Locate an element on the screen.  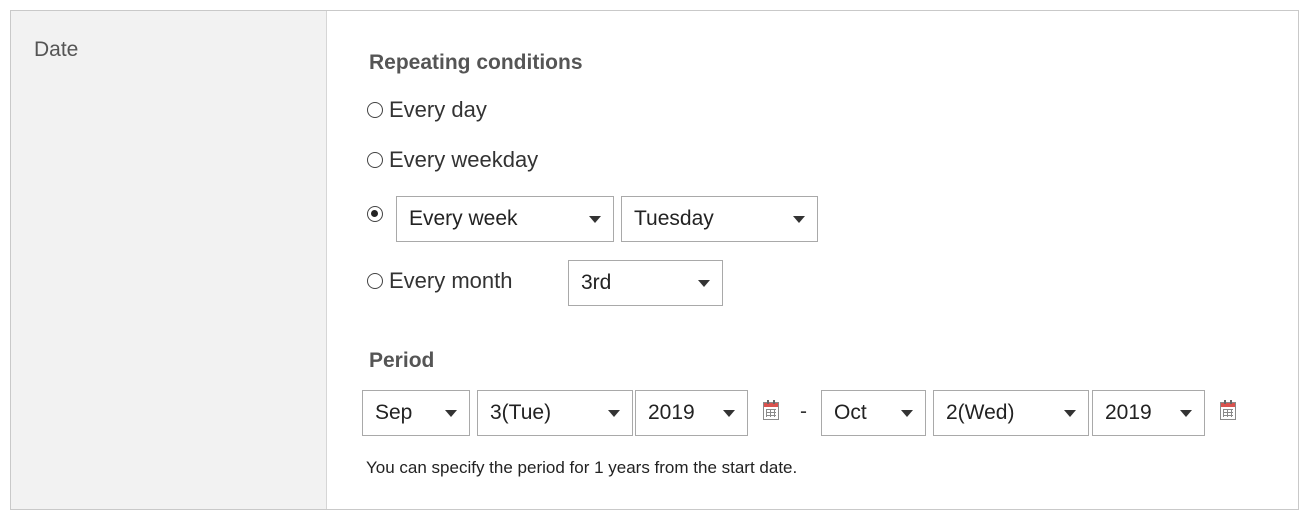
weekday-select: Tuesday is located at coordinates (719, 219).